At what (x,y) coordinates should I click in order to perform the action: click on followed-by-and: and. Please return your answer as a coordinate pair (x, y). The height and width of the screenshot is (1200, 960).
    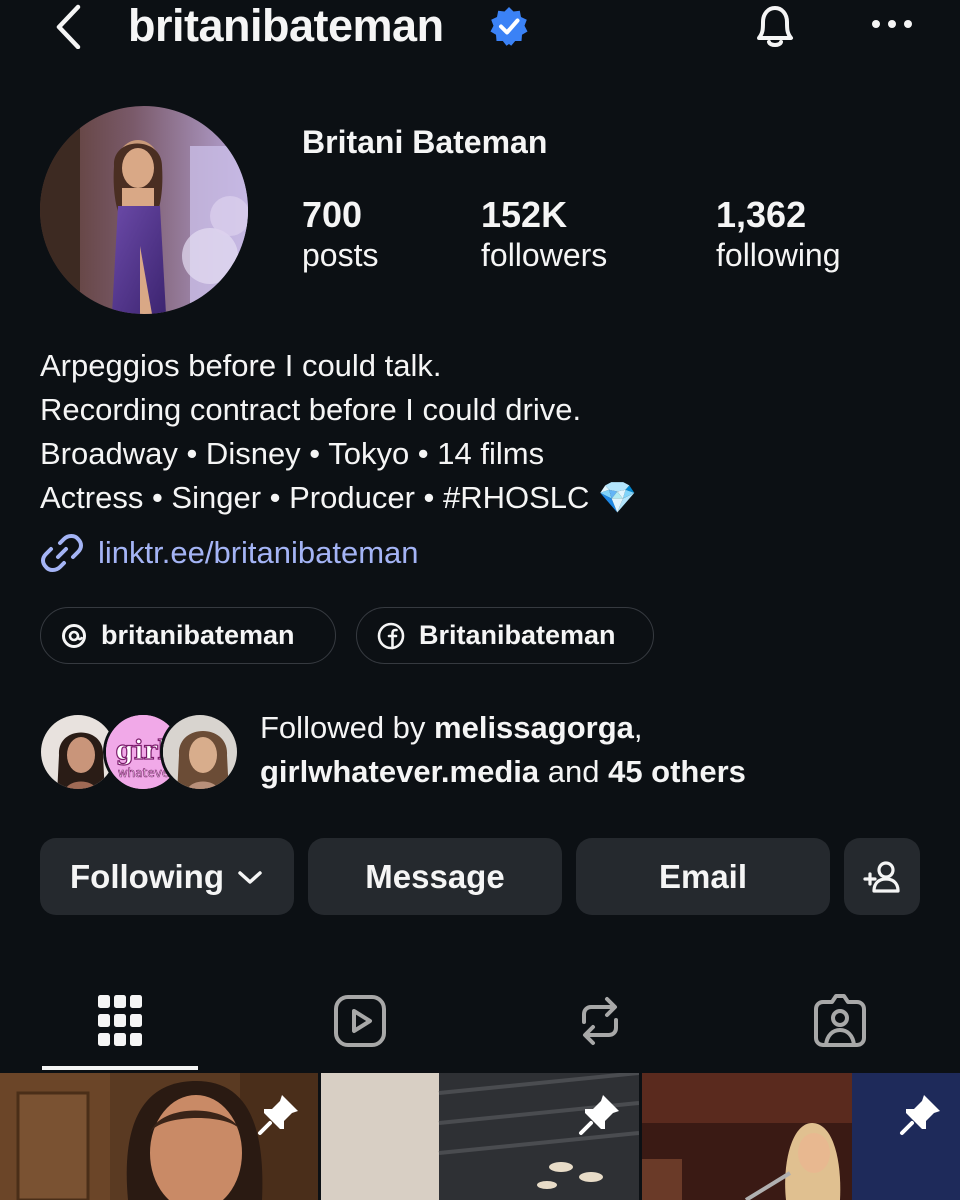
    Looking at the image, I should click on (574, 771).